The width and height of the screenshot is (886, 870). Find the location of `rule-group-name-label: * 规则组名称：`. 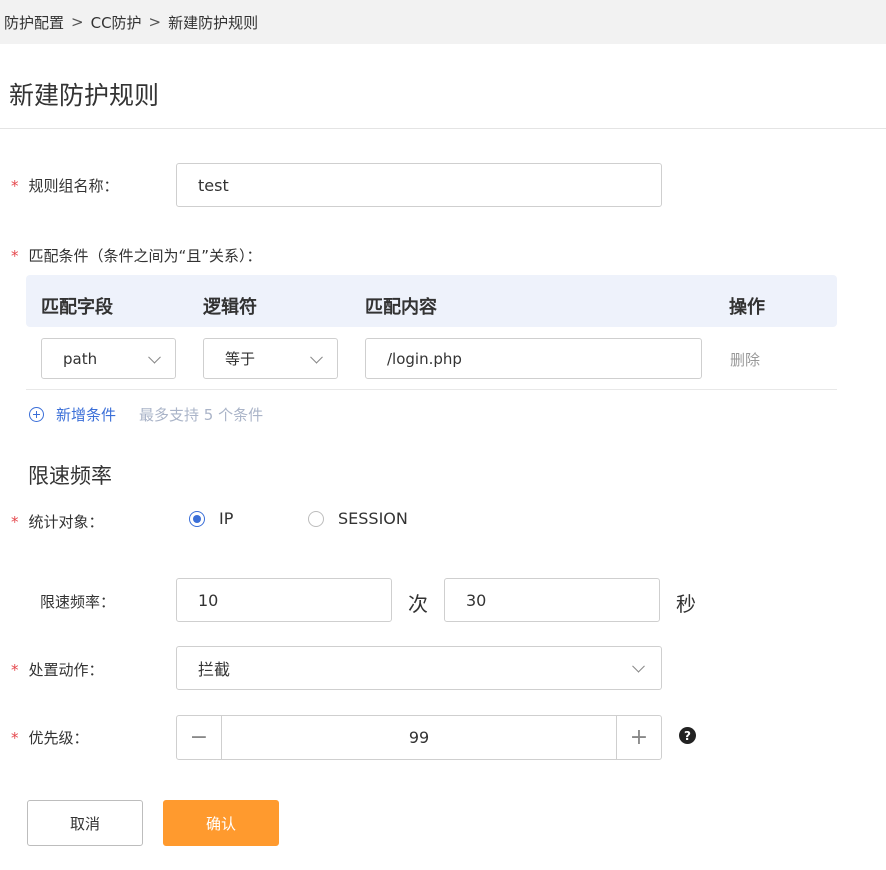

rule-group-name-label: * 规则组名称： is located at coordinates (65, 185).